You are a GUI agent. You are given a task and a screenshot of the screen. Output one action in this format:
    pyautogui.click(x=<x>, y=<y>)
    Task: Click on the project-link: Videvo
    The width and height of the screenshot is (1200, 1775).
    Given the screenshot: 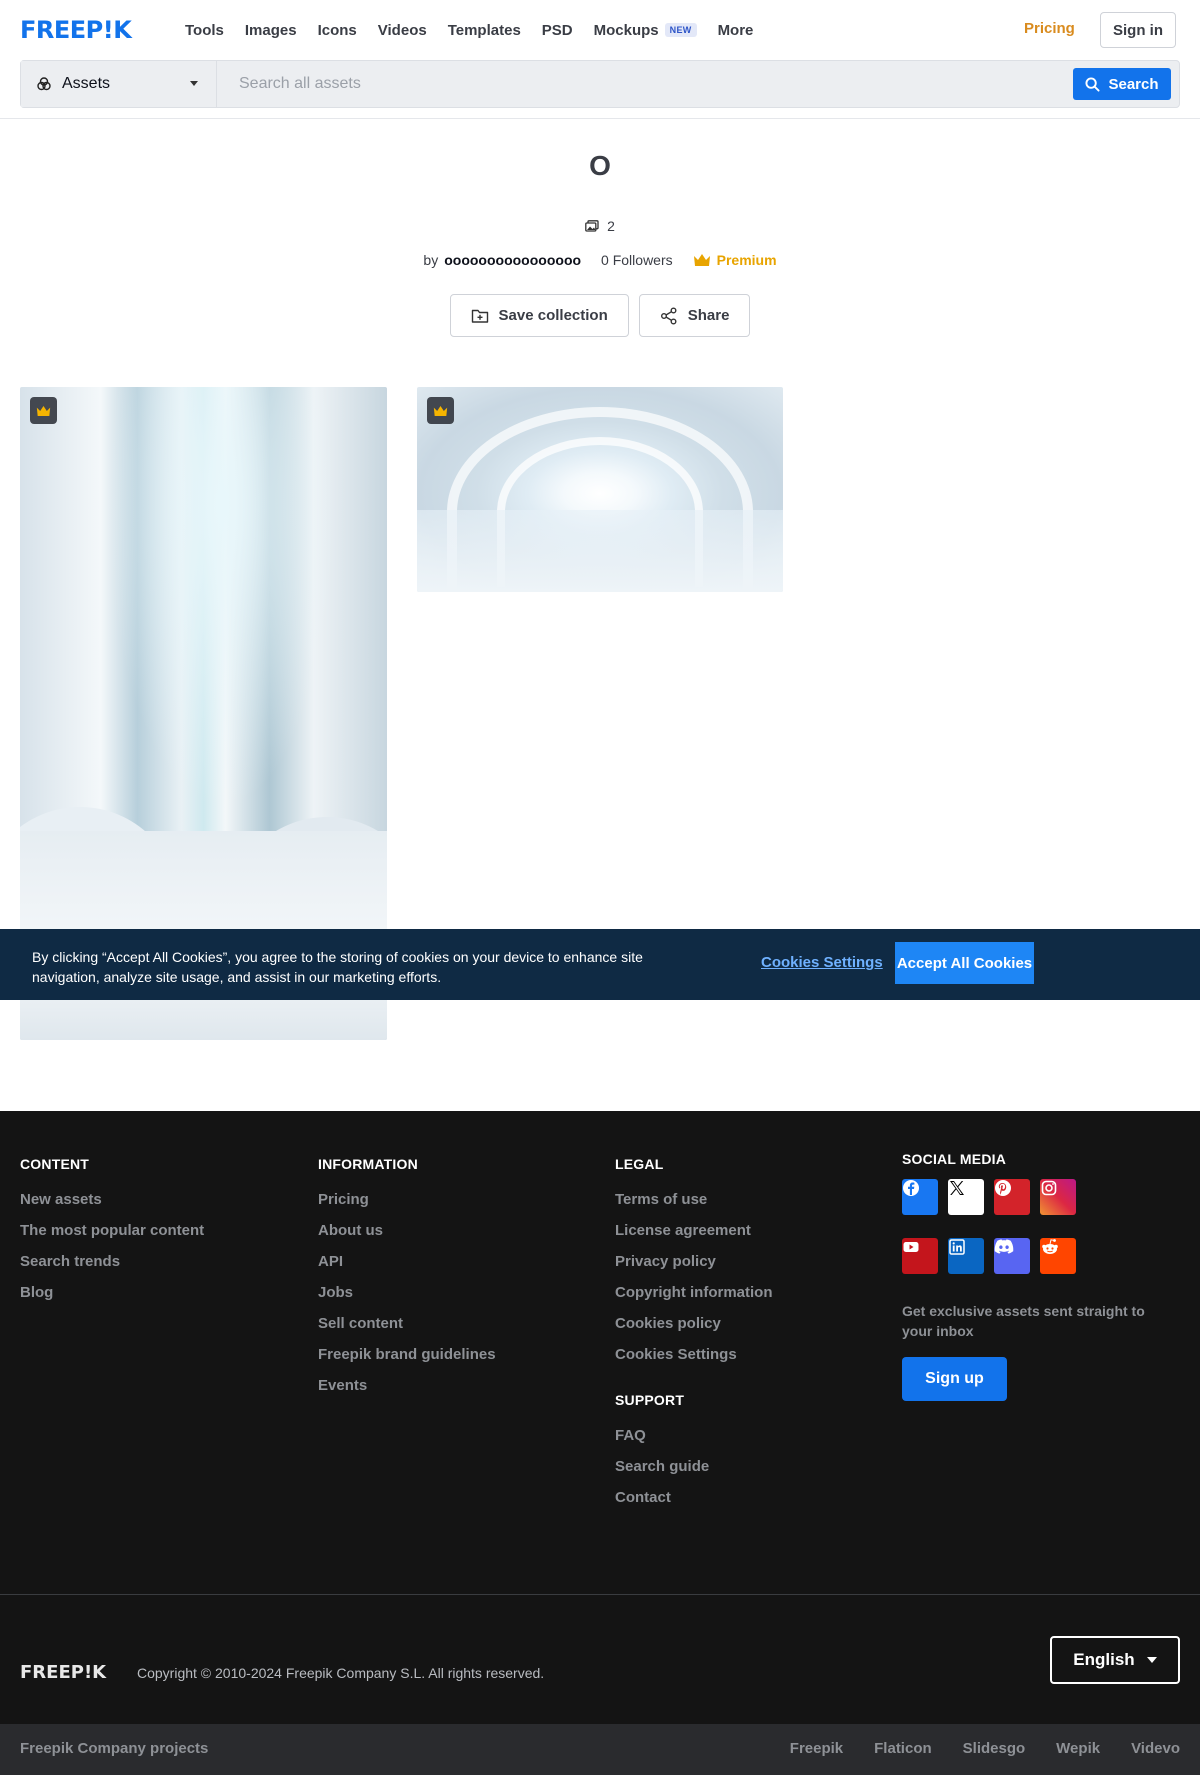 What is the action you would take?
    pyautogui.click(x=1155, y=1748)
    